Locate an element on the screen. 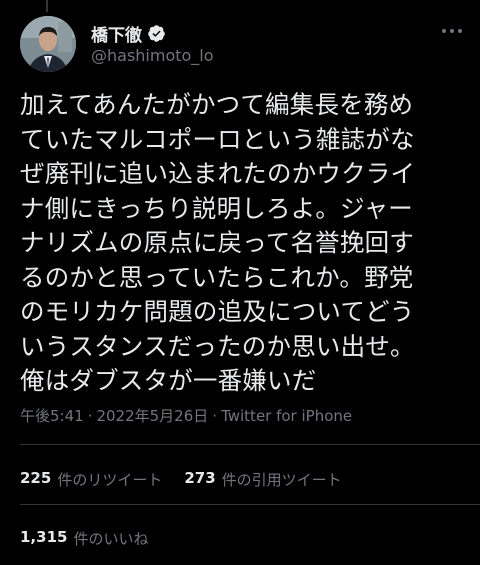  tweet-text-line: 俺はダブスタが一番嫌いだ is located at coordinates (168, 380).